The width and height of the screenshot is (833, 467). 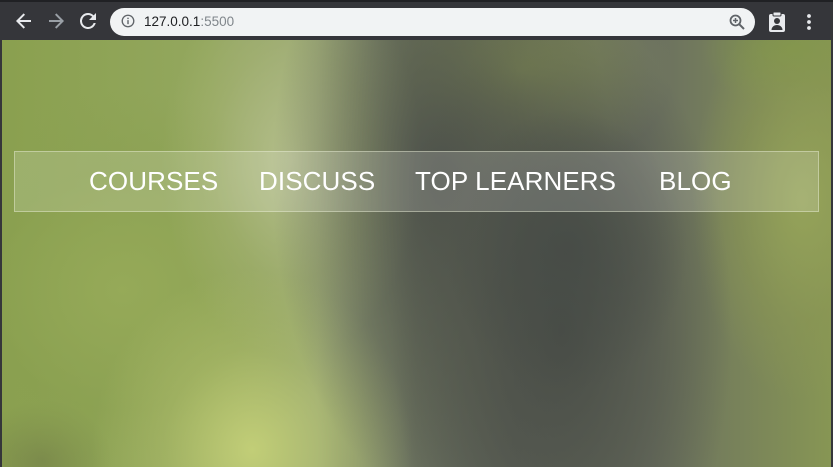 I want to click on nav-list: COURSES DISCUSS TOP LEARNERS BLOG, so click(x=416, y=181).